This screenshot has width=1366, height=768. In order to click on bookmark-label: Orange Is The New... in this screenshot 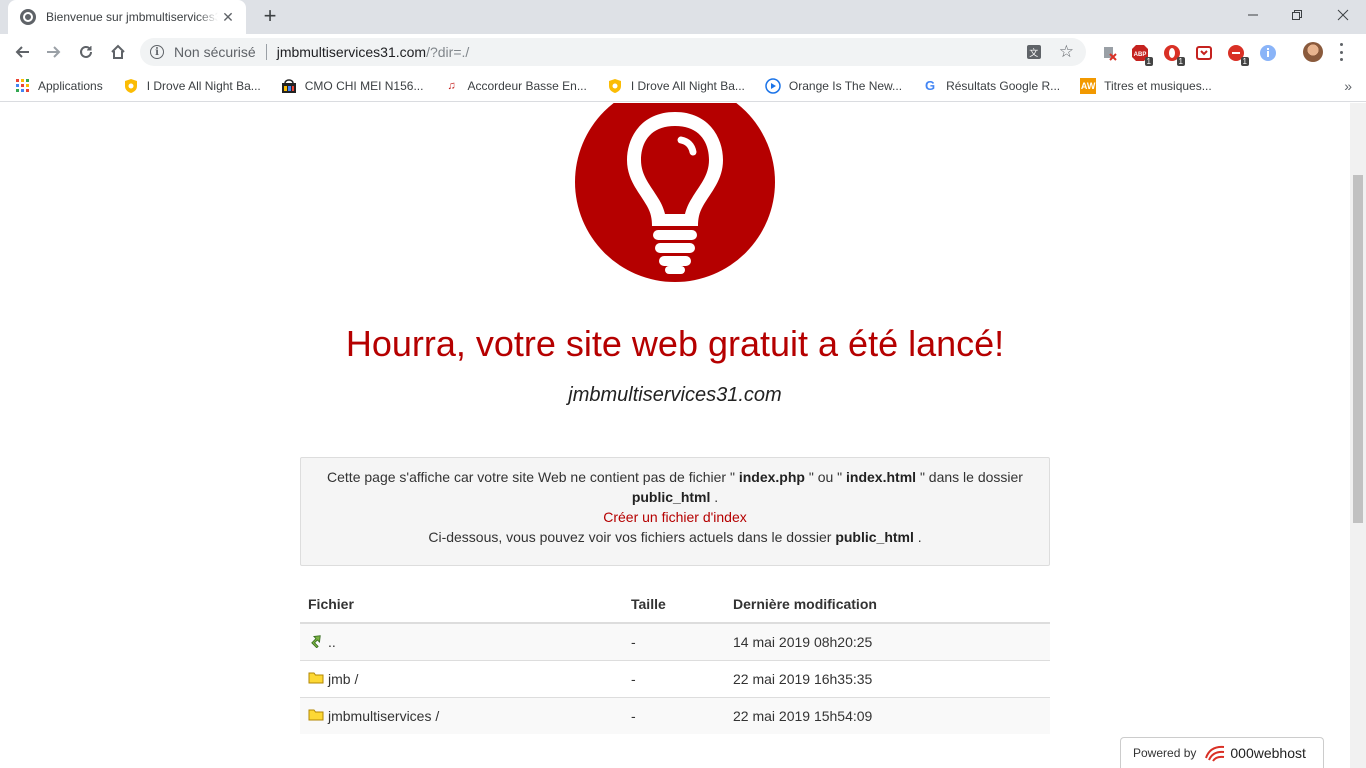, I will do `click(845, 85)`.